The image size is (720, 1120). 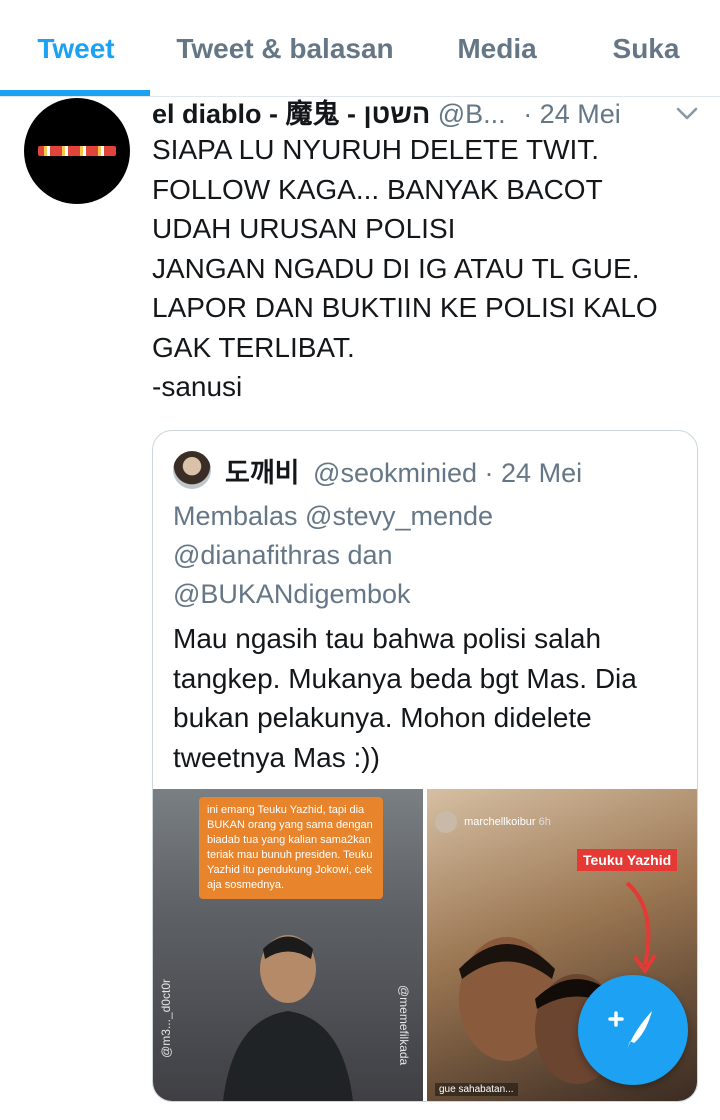 I want to click on tweet-date: · 24 Mei, so click(x=572, y=114).